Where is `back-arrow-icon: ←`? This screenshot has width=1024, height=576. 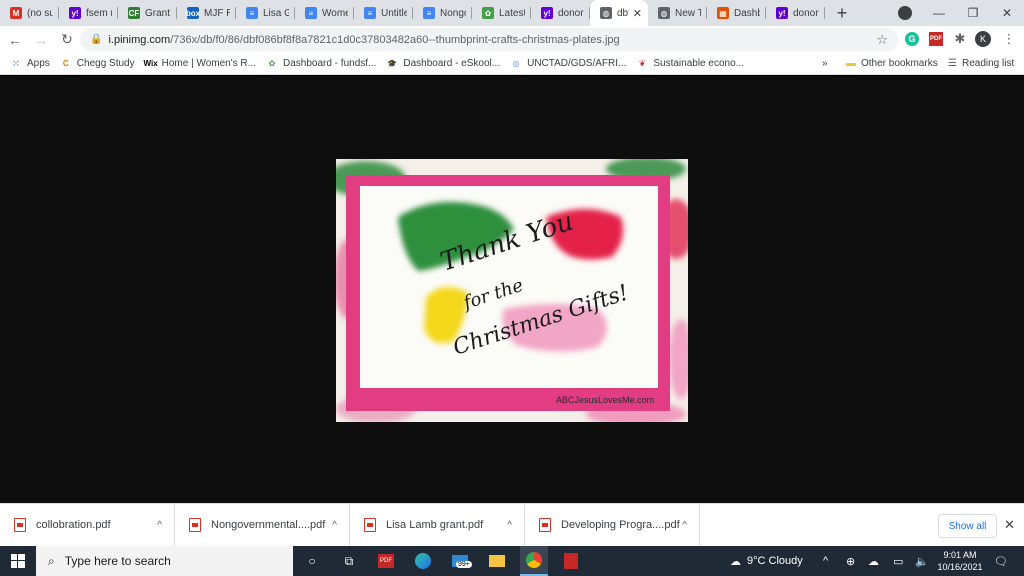
back-arrow-icon: ← is located at coordinates (15, 40).